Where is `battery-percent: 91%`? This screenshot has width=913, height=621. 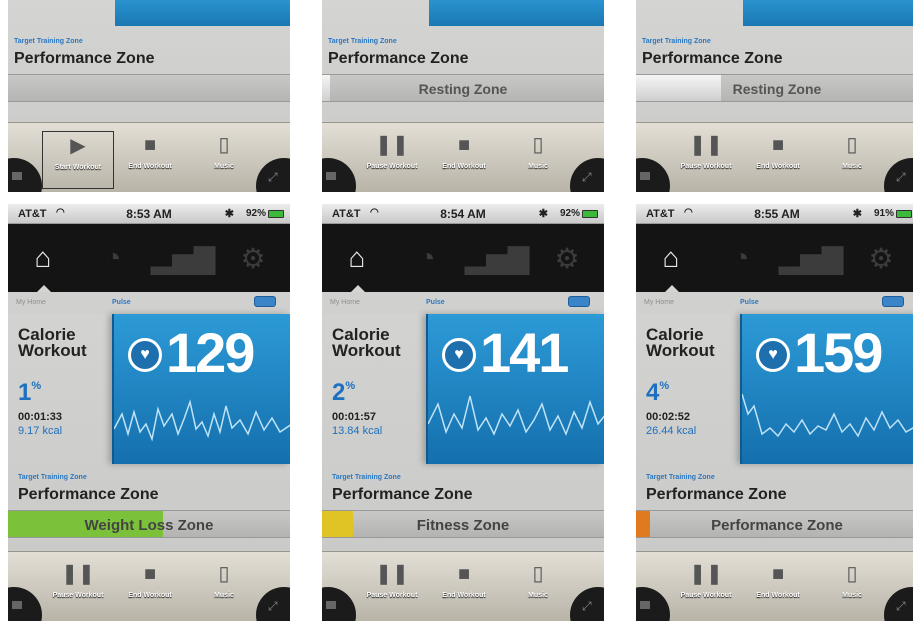 battery-percent: 91% is located at coordinates (883, 213).